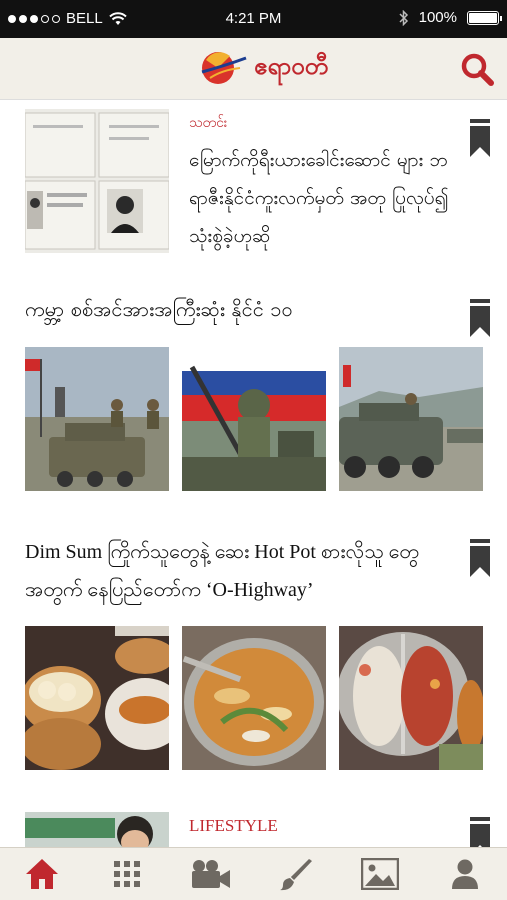 Image resolution: width=507 pixels, height=900 pixels. I want to click on tab-home, so click(42, 874).